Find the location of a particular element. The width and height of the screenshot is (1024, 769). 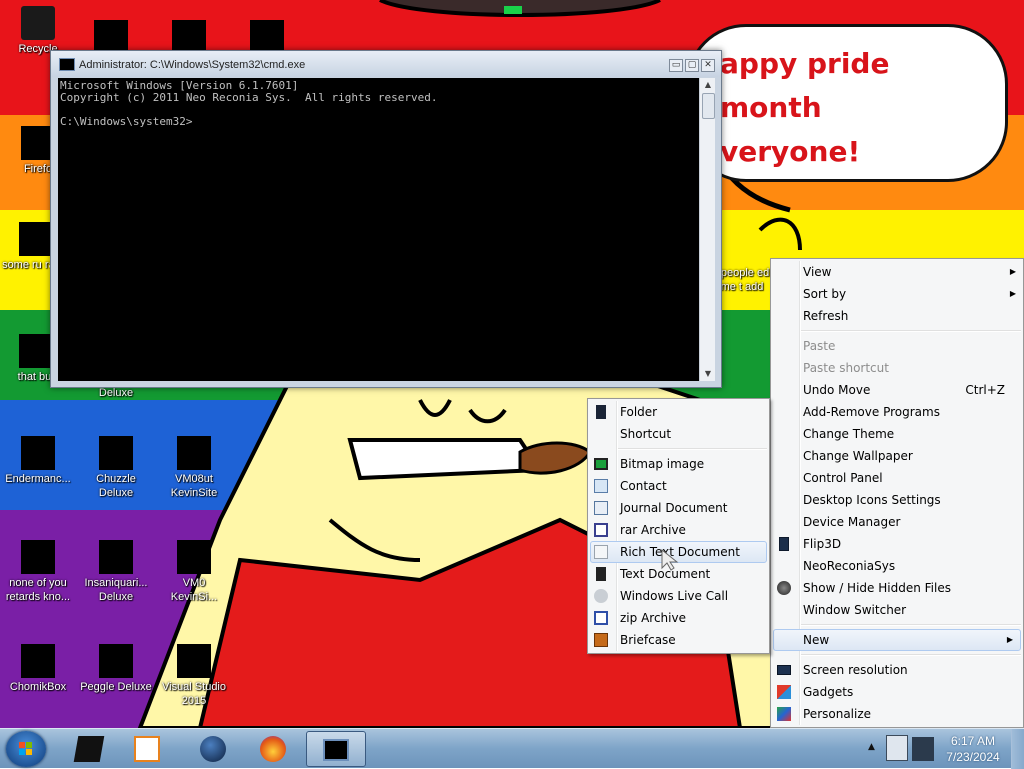

desktop-icon-label: Chuzzle Deluxe is located at coordinates (116, 486).